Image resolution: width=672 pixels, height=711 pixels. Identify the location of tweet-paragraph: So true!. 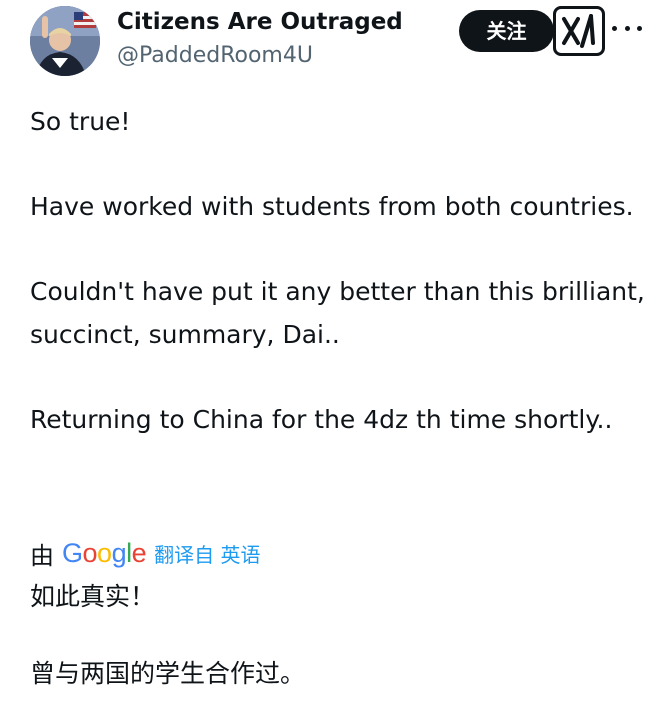
(80, 121).